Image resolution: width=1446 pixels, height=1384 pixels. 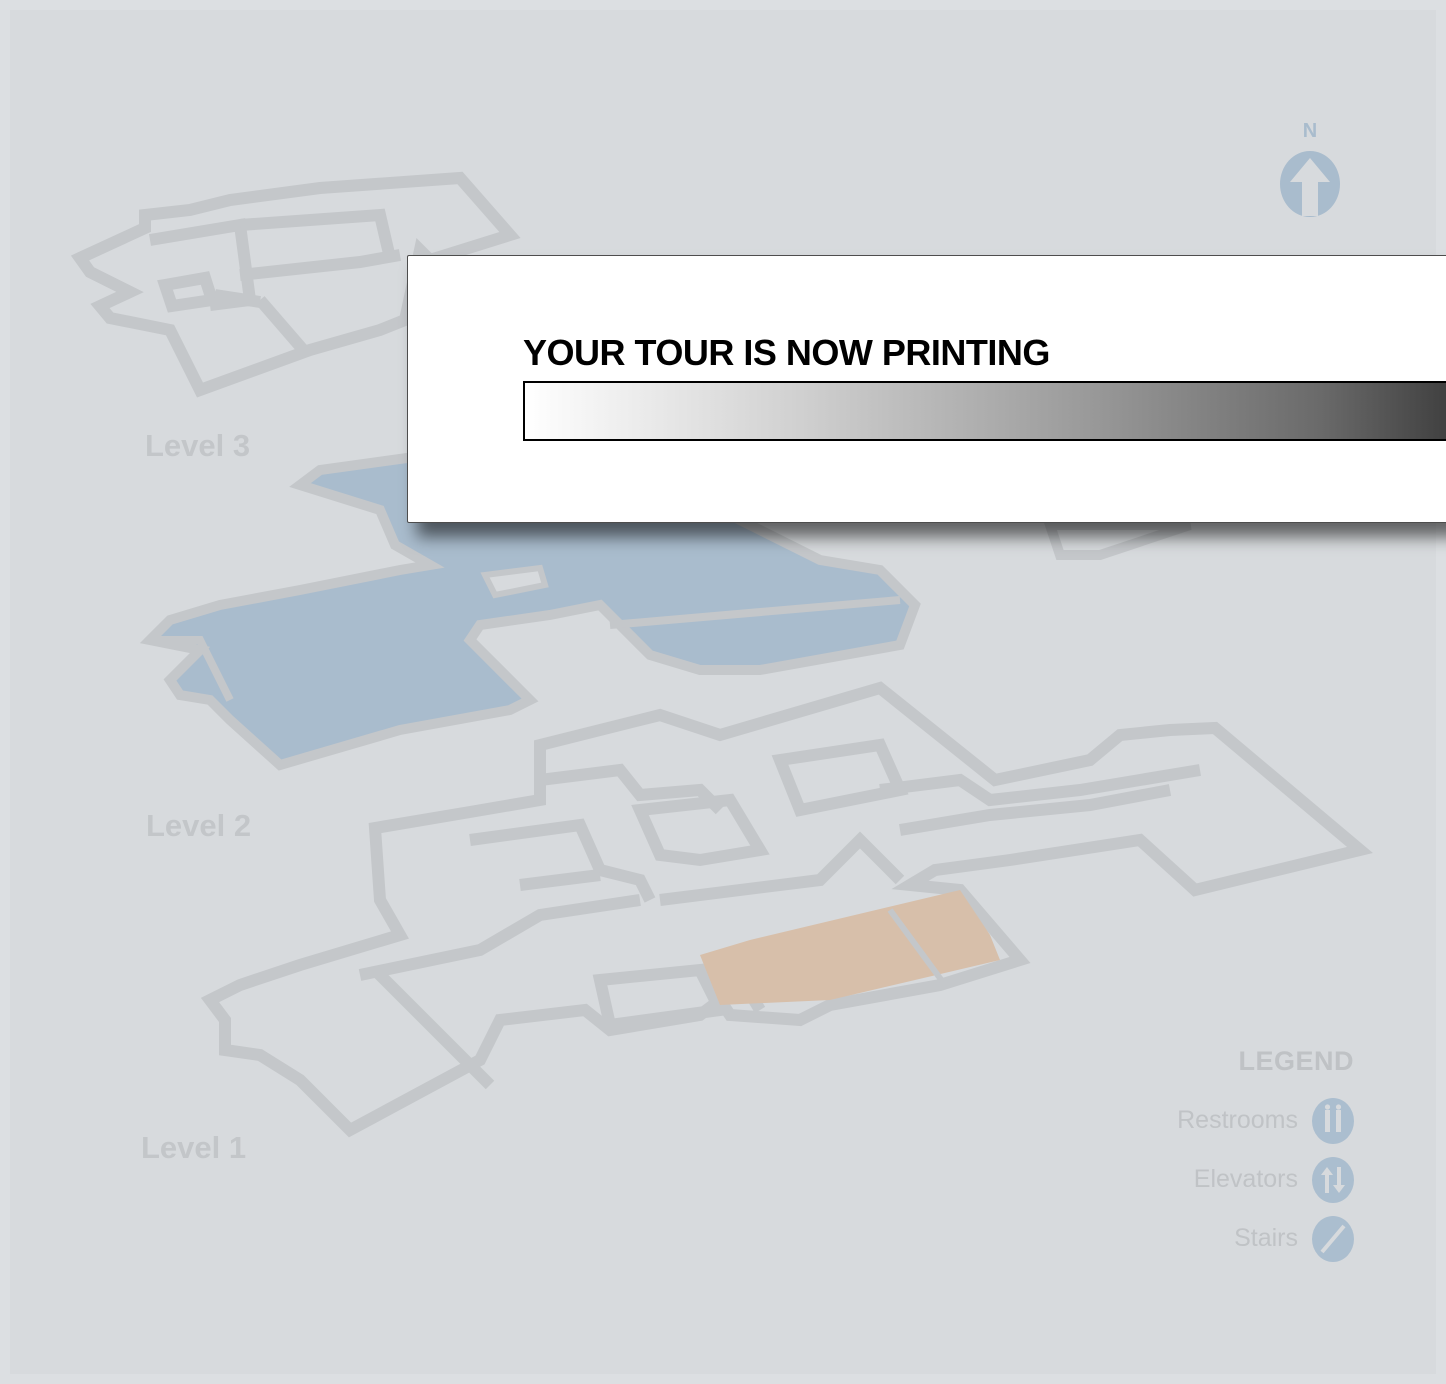 What do you see at coordinates (1333, 1179) in the screenshot?
I see `elevator-icon` at bounding box center [1333, 1179].